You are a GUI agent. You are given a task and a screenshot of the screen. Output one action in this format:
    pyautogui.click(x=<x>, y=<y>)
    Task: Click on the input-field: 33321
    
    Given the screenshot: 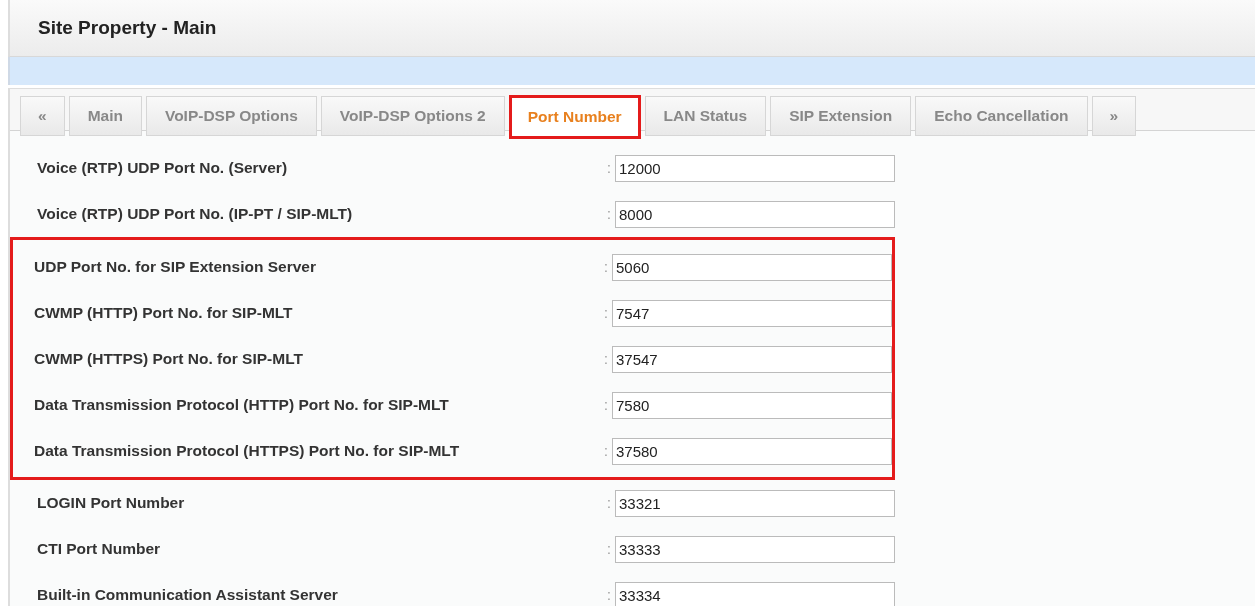 What is the action you would take?
    pyautogui.click(x=755, y=503)
    